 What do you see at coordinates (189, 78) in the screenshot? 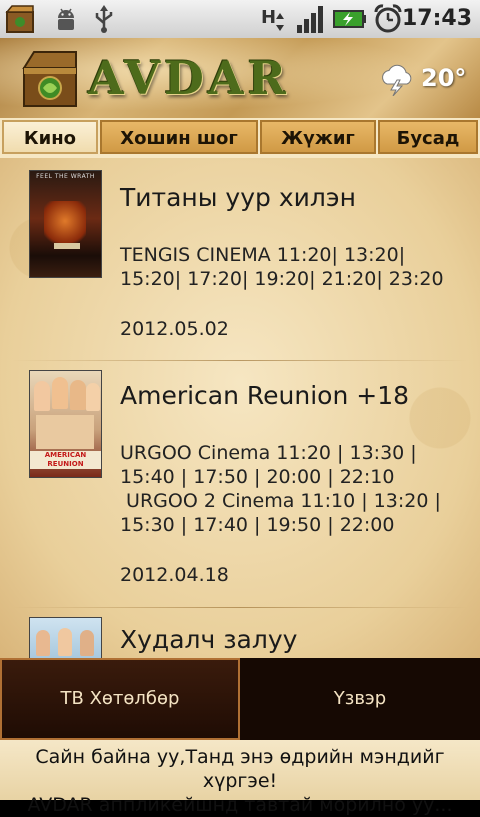
I see `app-logo-text: AVDAR` at bounding box center [189, 78].